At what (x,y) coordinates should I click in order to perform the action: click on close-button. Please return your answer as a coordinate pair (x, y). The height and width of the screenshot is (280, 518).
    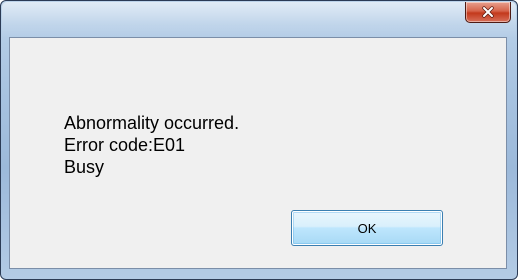
    Looking at the image, I should click on (488, 12).